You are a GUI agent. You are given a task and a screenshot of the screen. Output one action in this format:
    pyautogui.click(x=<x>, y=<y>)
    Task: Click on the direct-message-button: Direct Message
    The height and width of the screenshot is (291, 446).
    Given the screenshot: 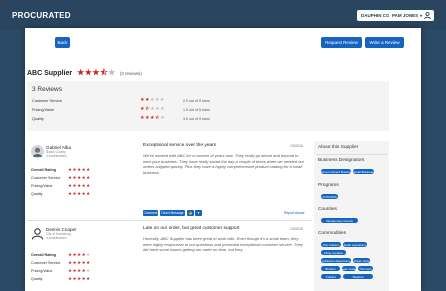 What is the action you would take?
    pyautogui.click(x=172, y=213)
    